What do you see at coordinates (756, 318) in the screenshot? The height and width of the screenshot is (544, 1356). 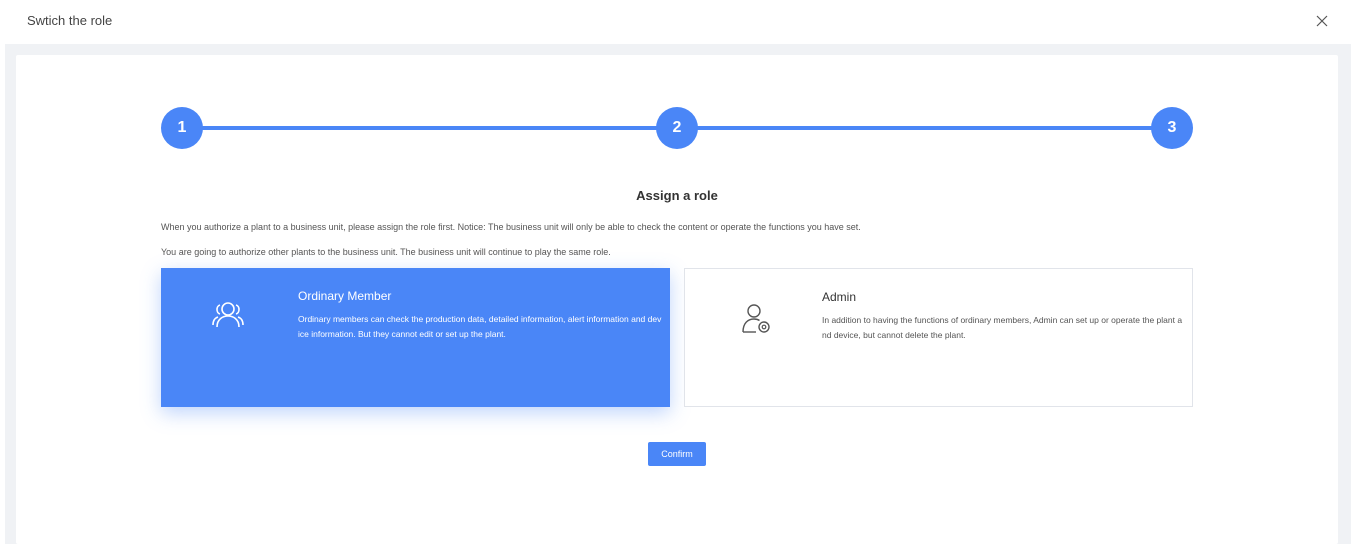 I see `user-gear-icon` at bounding box center [756, 318].